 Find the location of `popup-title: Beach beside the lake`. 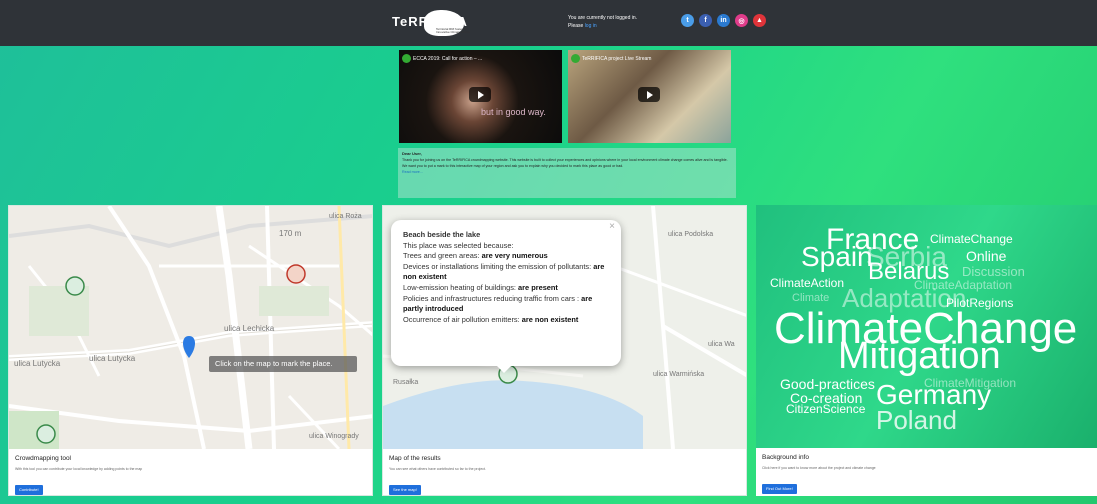

popup-title: Beach beside the lake is located at coordinates (442, 234).